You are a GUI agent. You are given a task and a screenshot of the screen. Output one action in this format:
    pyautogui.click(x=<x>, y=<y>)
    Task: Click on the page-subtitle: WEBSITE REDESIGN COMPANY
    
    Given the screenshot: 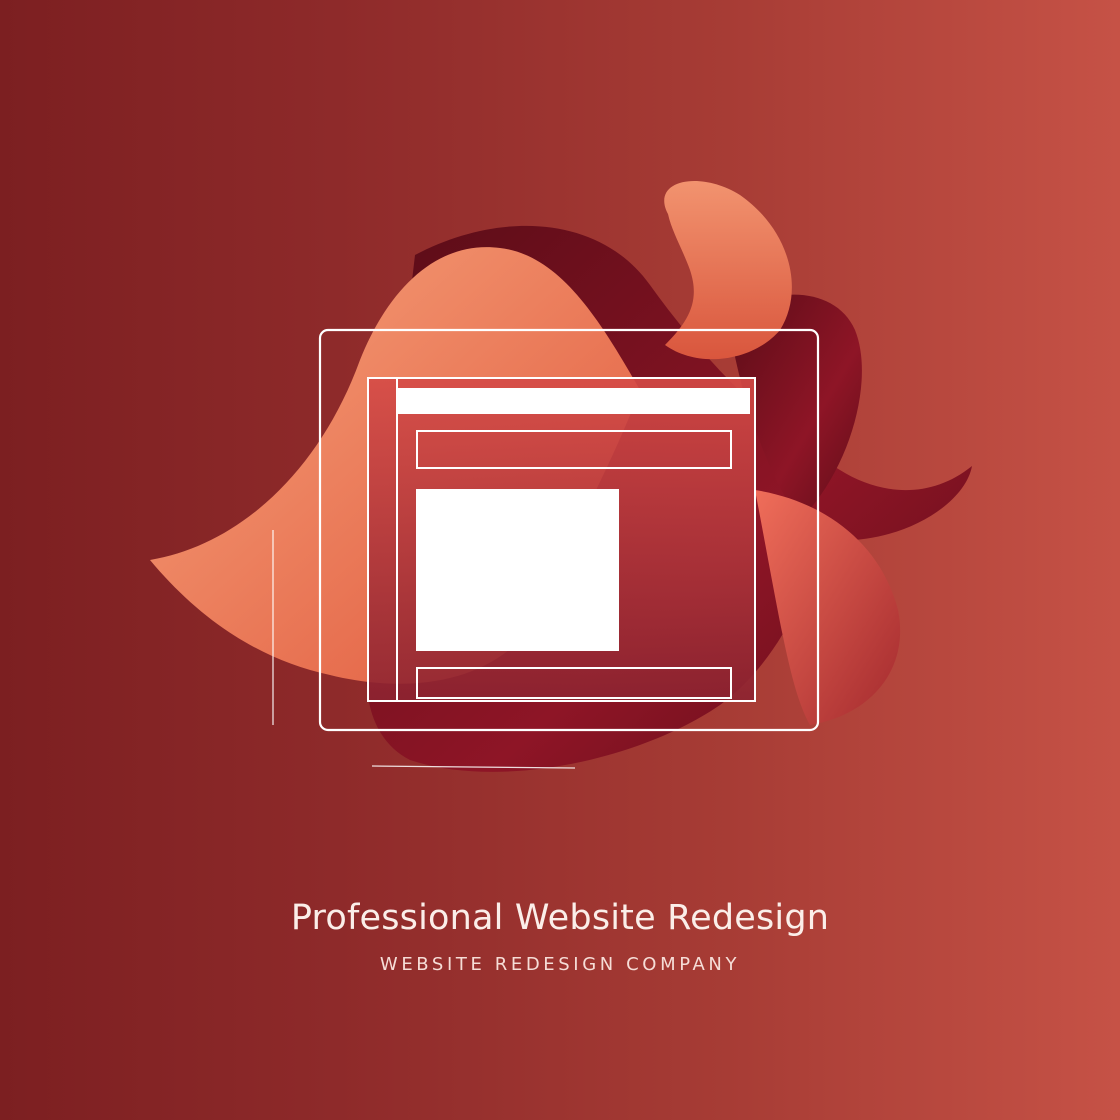 What is the action you would take?
    pyautogui.click(x=560, y=964)
    